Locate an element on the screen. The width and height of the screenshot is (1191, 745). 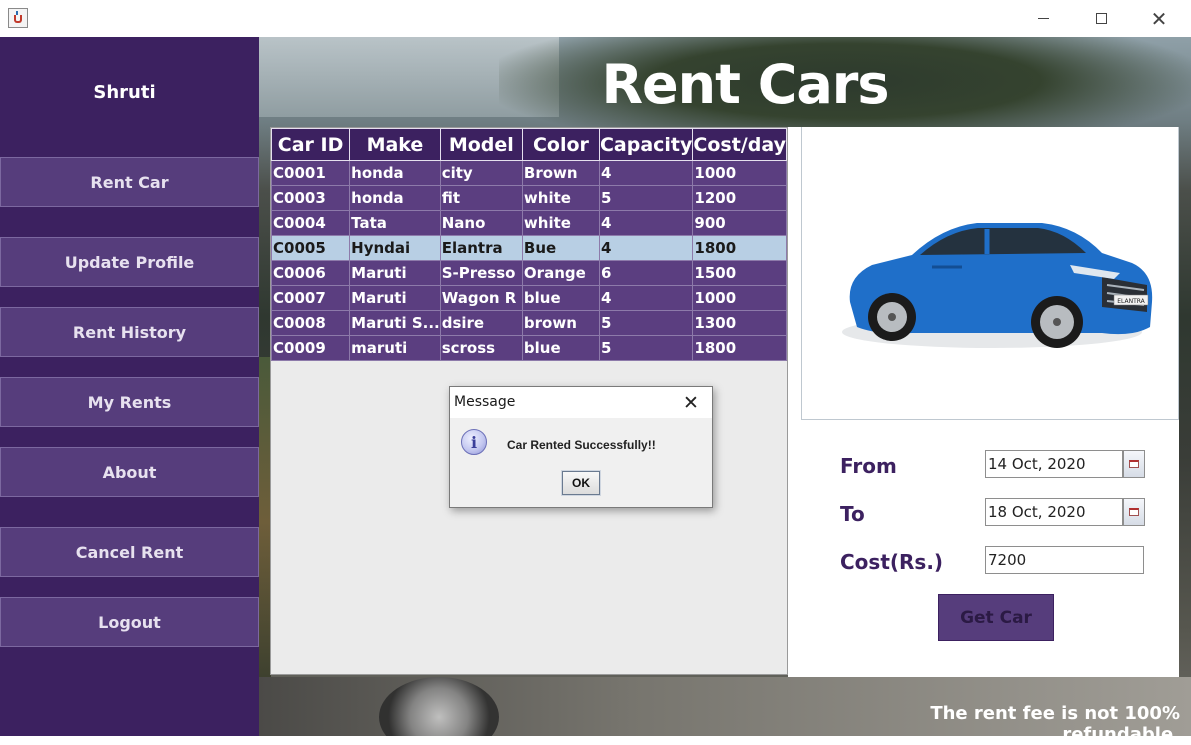
window-titlebar: ✕ is located at coordinates (595, 18).